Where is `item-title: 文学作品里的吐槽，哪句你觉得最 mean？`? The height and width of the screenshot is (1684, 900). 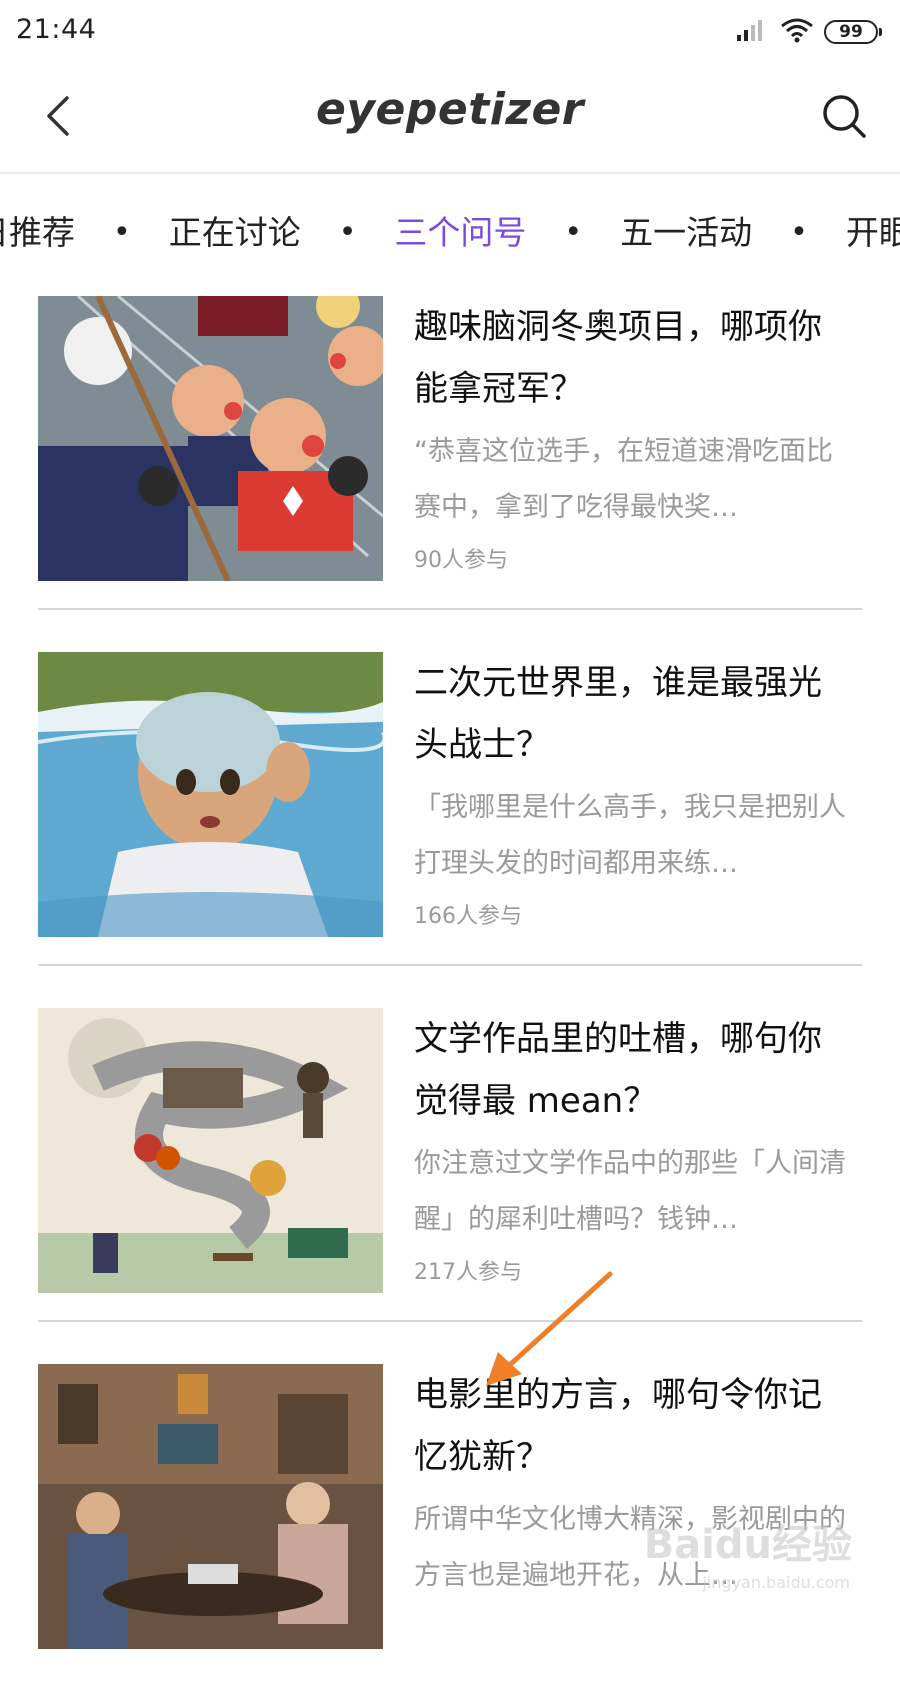
item-title: 文学作品里的吐槽，哪句你觉得最 mean？ is located at coordinates (618, 1070).